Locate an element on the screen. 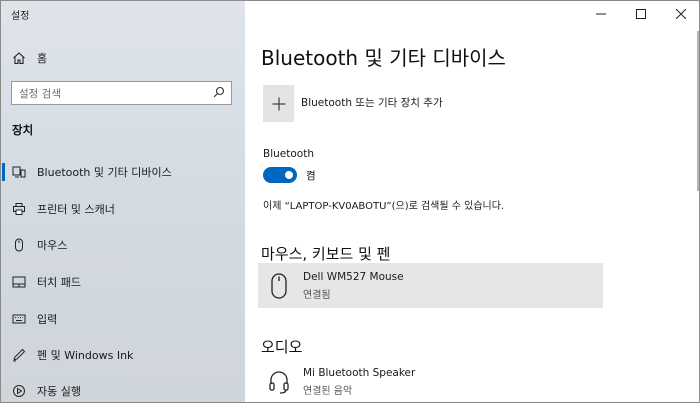 The image size is (700, 403). sidebar-item-bluetooth: Bluetooth 및 기타 디바이스 is located at coordinates (123, 172).